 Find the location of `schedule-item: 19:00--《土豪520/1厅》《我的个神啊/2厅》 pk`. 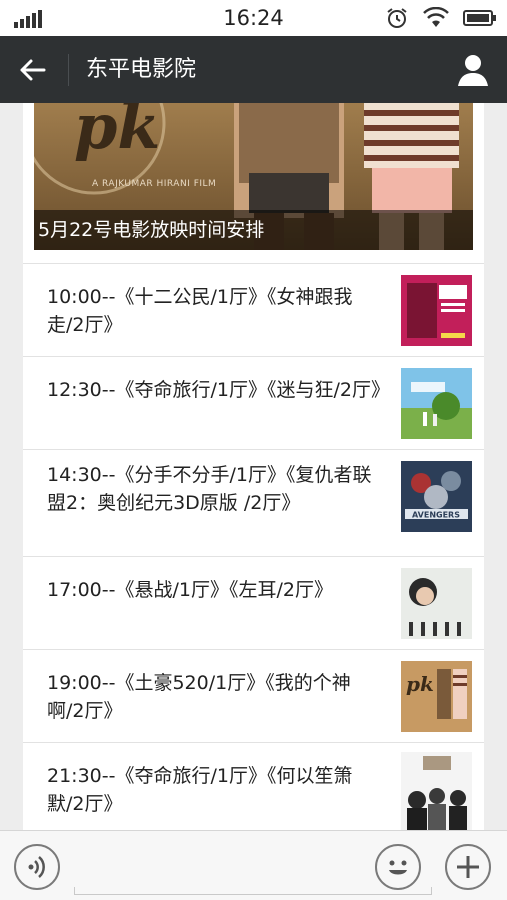

schedule-item: 19:00--《土豪520/1厅》《我的个神啊/2厅》 pk is located at coordinates (253, 695).